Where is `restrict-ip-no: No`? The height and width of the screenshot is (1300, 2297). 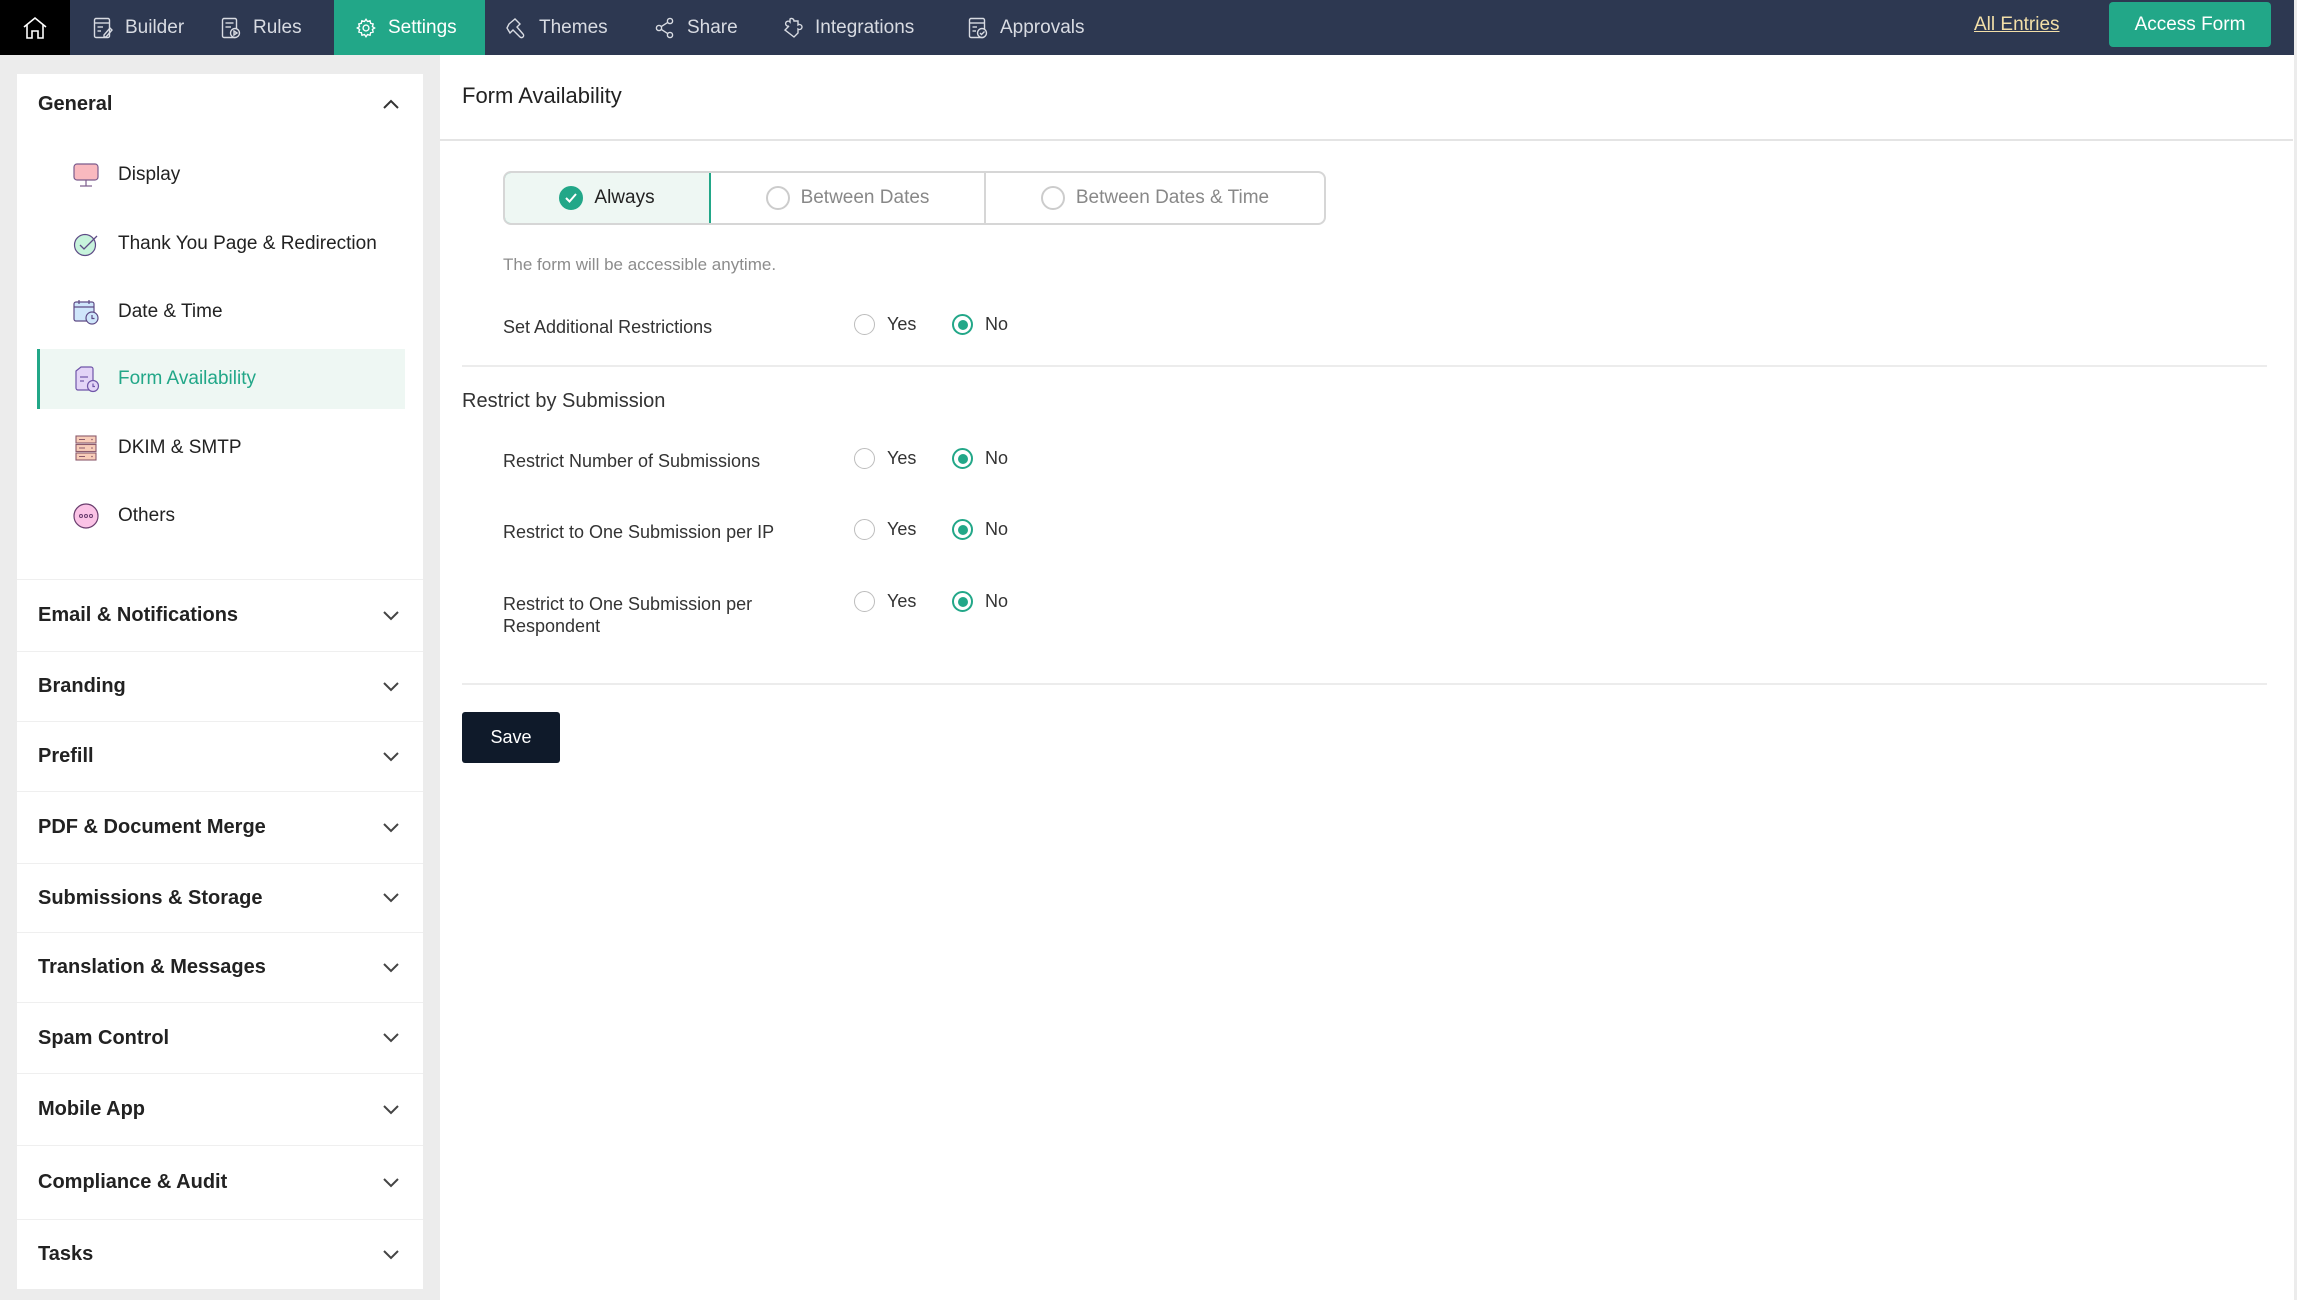 restrict-ip-no: No is located at coordinates (980, 529).